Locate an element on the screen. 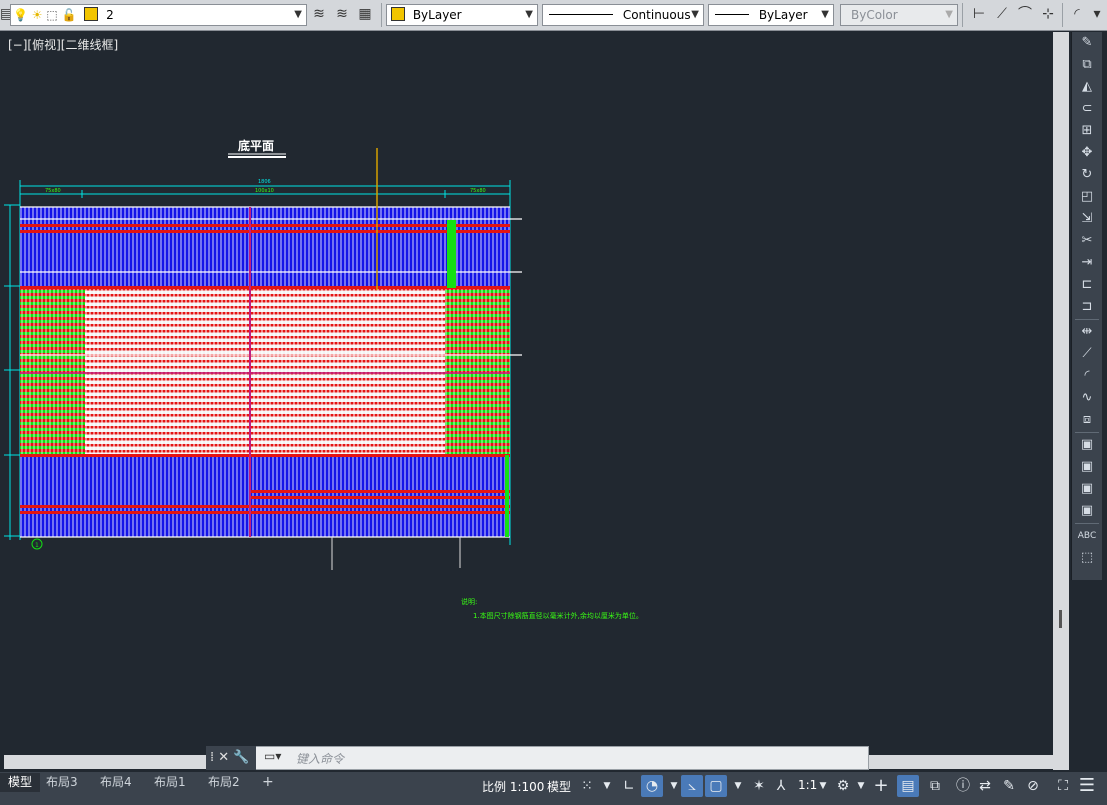 This screenshot has height=805, width=1107. customization-menu-icon: ☰ is located at coordinates (1087, 786).